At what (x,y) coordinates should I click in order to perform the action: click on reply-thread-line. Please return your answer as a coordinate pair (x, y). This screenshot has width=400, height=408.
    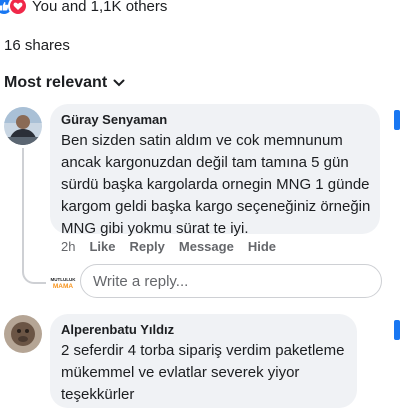
    Looking at the image, I should click on (34, 216).